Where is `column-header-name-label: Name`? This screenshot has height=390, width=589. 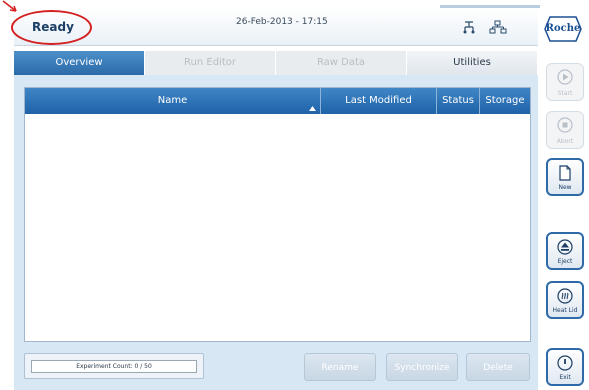 column-header-name-label: Name is located at coordinates (172, 100).